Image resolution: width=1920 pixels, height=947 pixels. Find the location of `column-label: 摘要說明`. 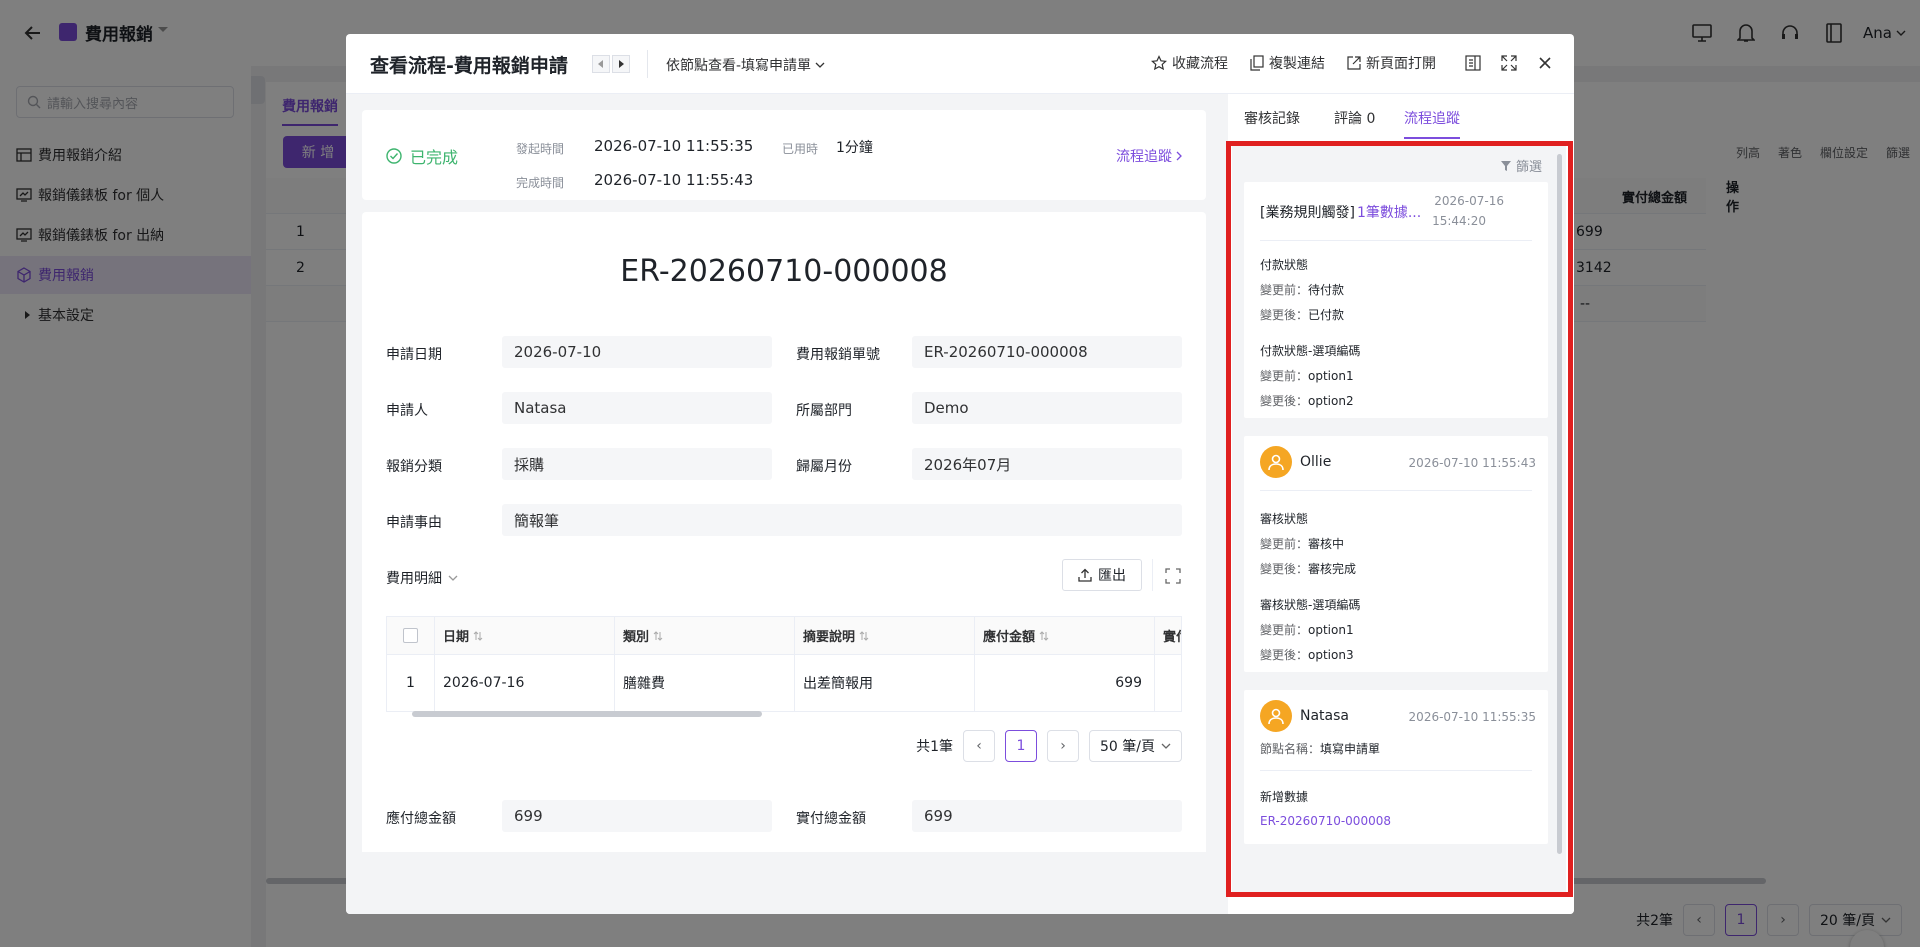

column-label: 摘要說明 is located at coordinates (829, 637).